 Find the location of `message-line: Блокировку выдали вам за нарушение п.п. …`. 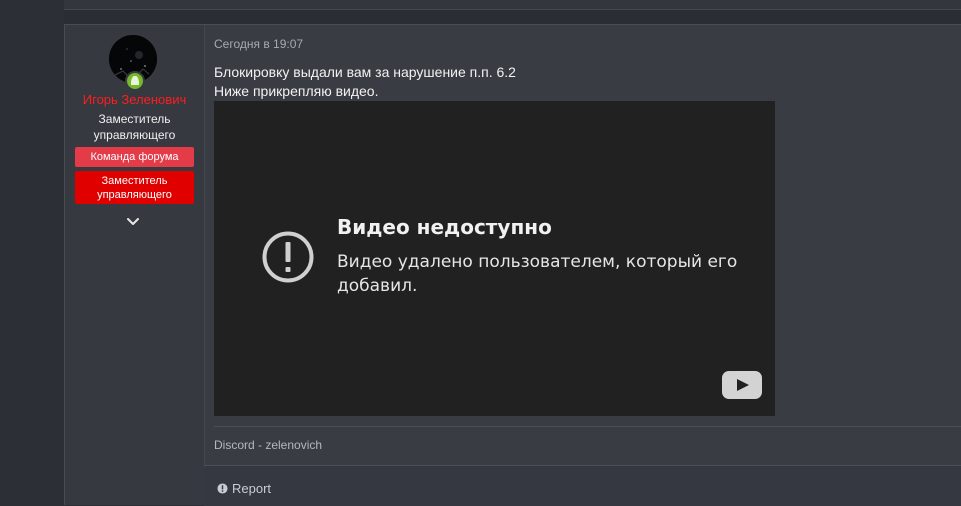

message-line: Блокировку выдали вам за нарушение п.п. … is located at coordinates (365, 72).